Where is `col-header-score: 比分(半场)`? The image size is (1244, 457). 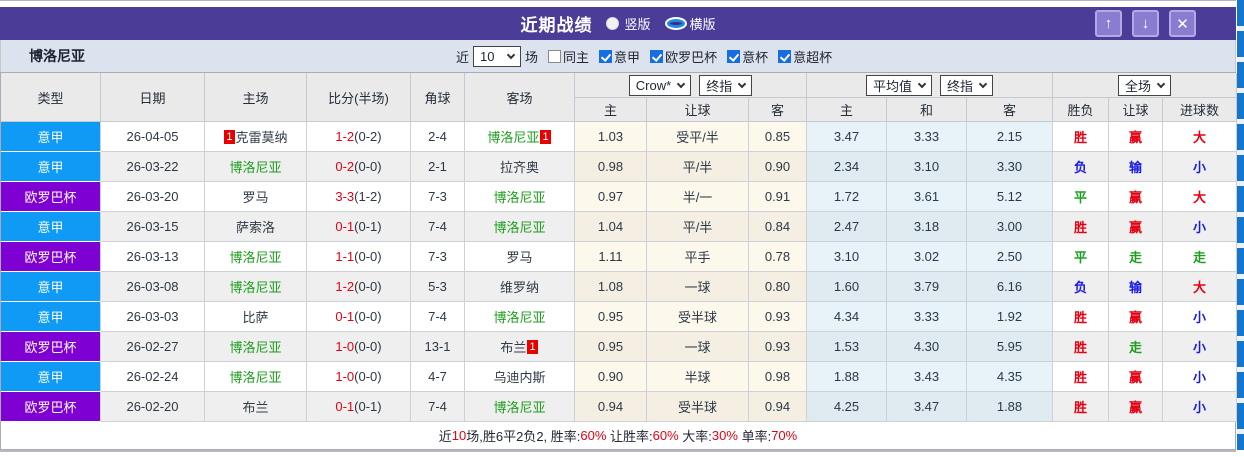
col-header-score: 比分(半场) is located at coordinates (359, 97).